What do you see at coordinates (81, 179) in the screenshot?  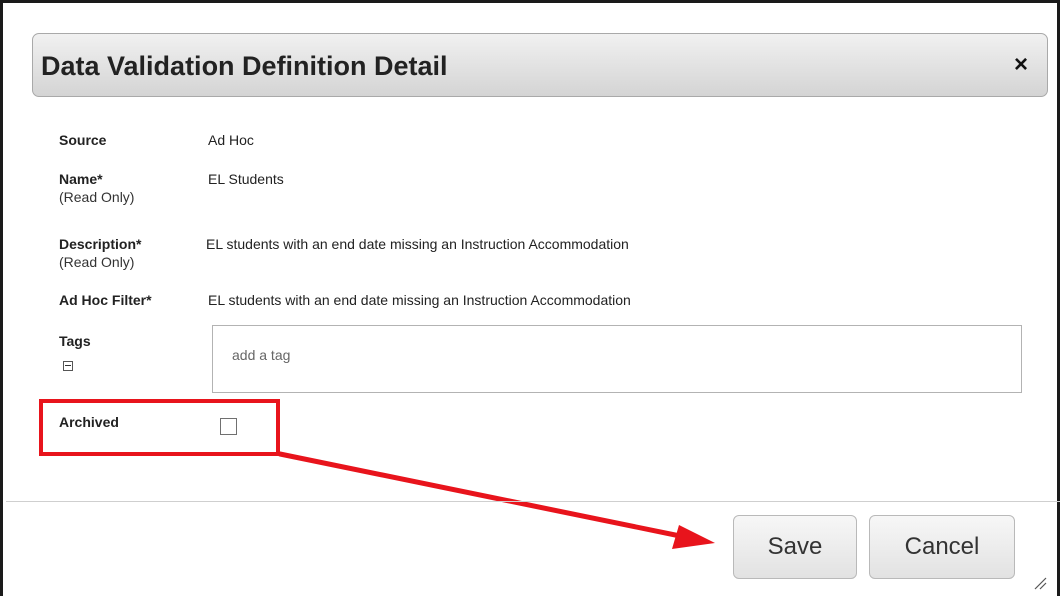 I see `name-label: Name*` at bounding box center [81, 179].